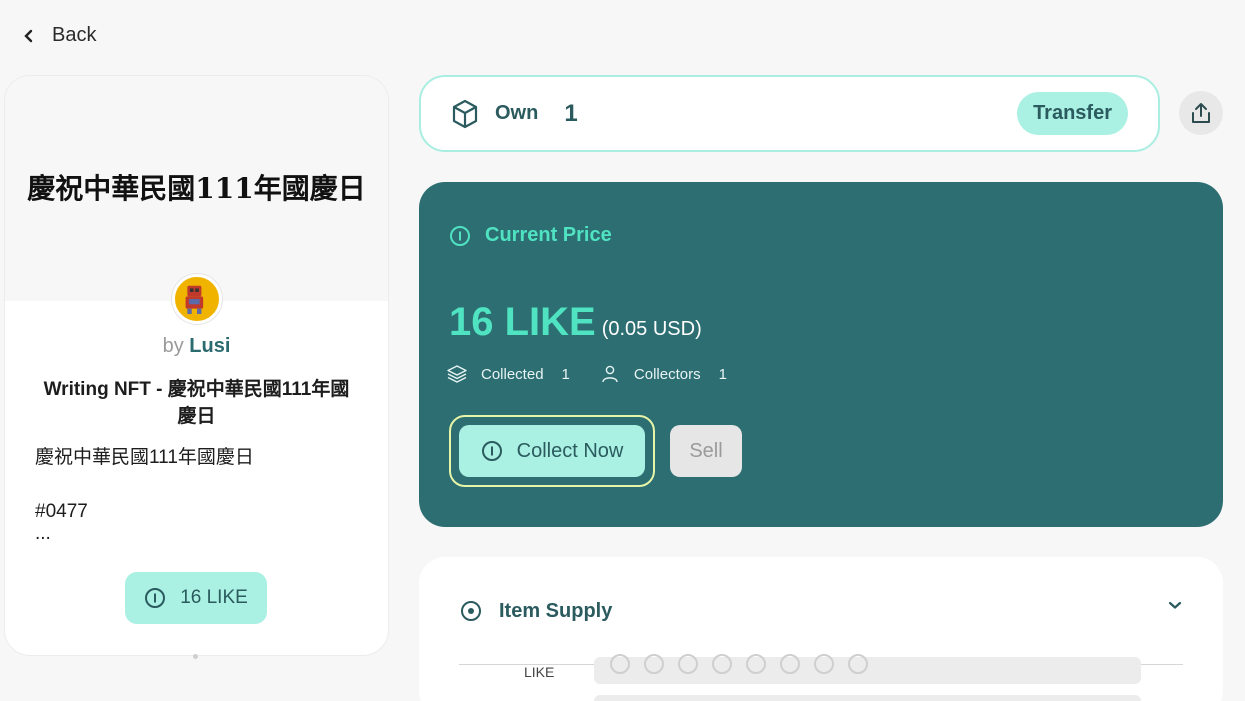 The width and height of the screenshot is (1245, 701). I want to click on own-count: 1, so click(571, 113).